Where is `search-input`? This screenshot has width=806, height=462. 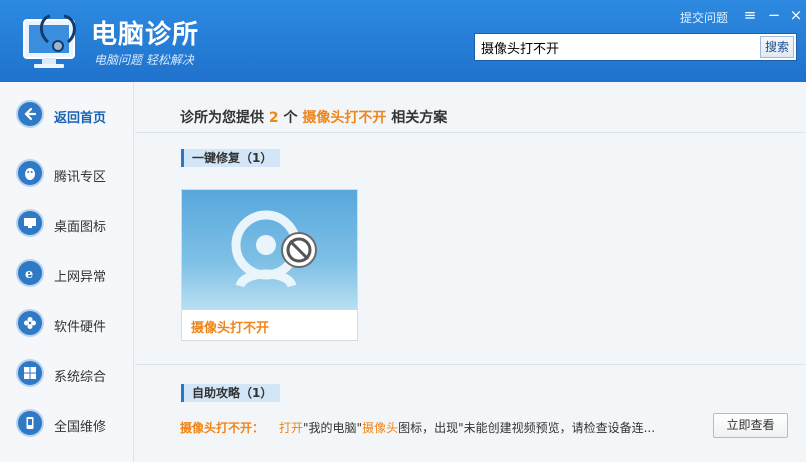 search-input is located at coordinates (616, 47).